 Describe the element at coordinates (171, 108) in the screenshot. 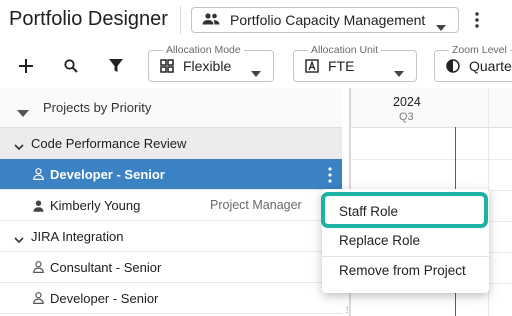

I see `tree-header: Projects by Priority` at that location.